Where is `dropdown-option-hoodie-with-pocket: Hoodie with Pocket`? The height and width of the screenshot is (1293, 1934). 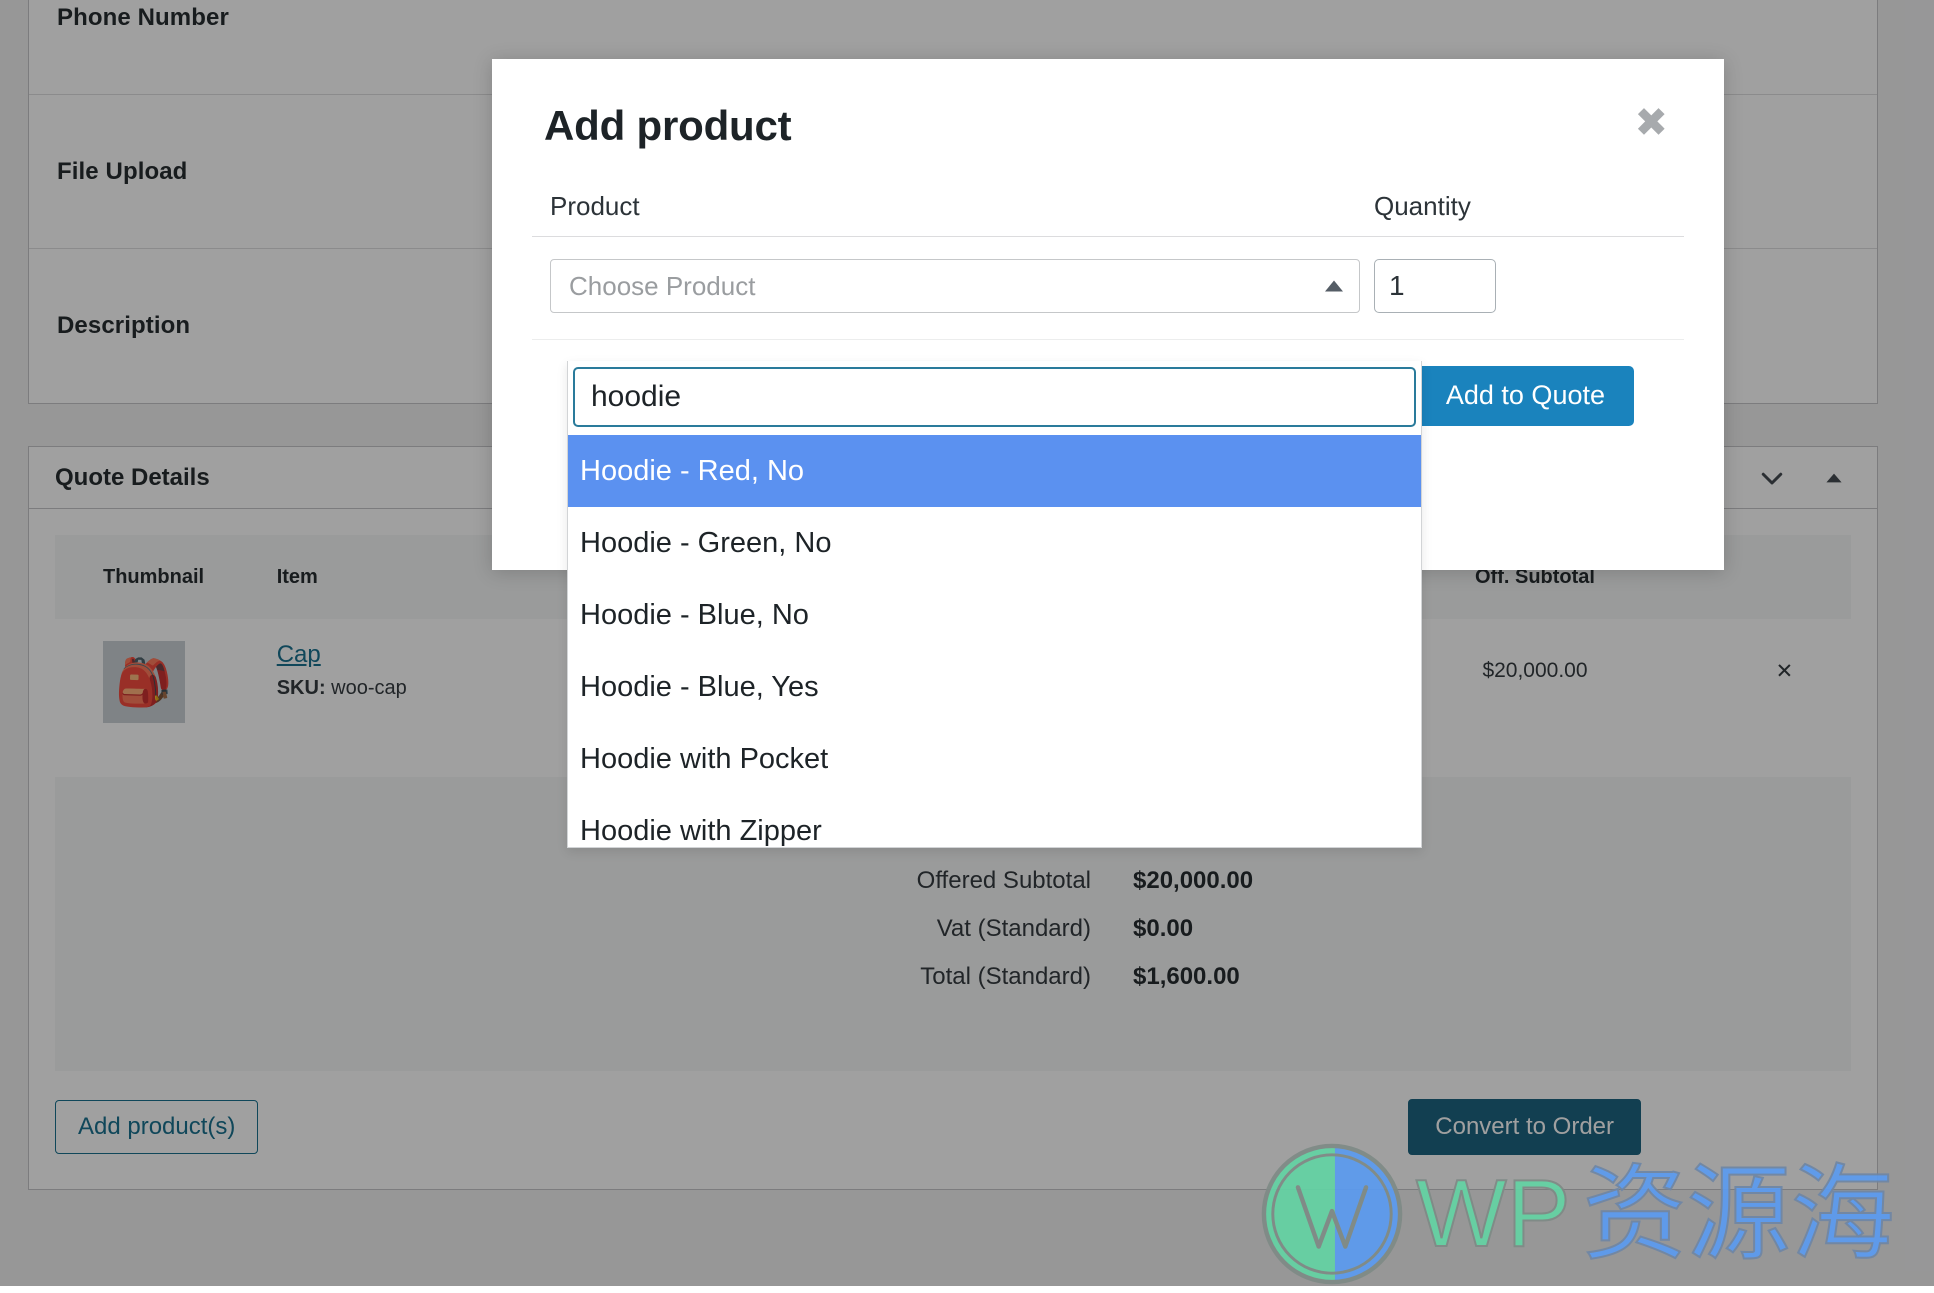
dropdown-option-hoodie-with-pocket: Hoodie with Pocket is located at coordinates (994, 759).